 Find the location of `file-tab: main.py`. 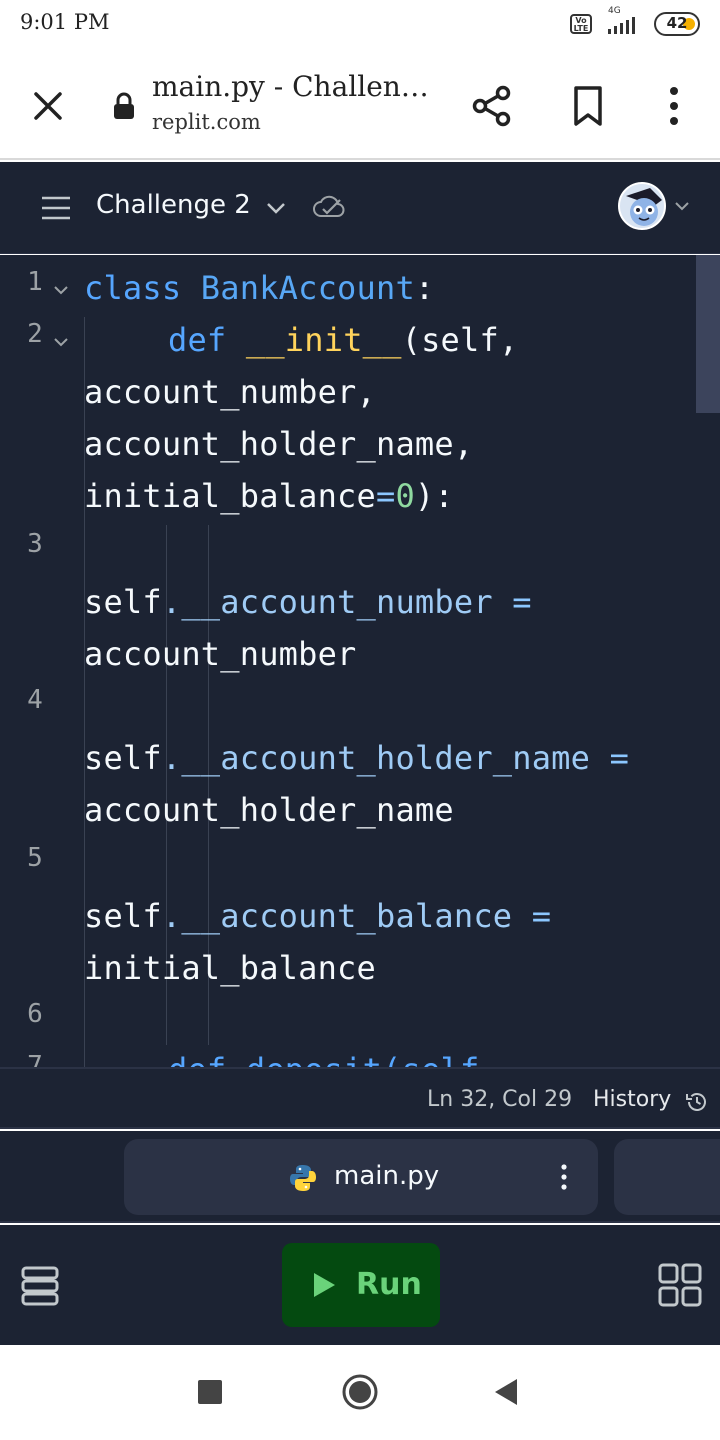

file-tab: main.py is located at coordinates (361, 1177).